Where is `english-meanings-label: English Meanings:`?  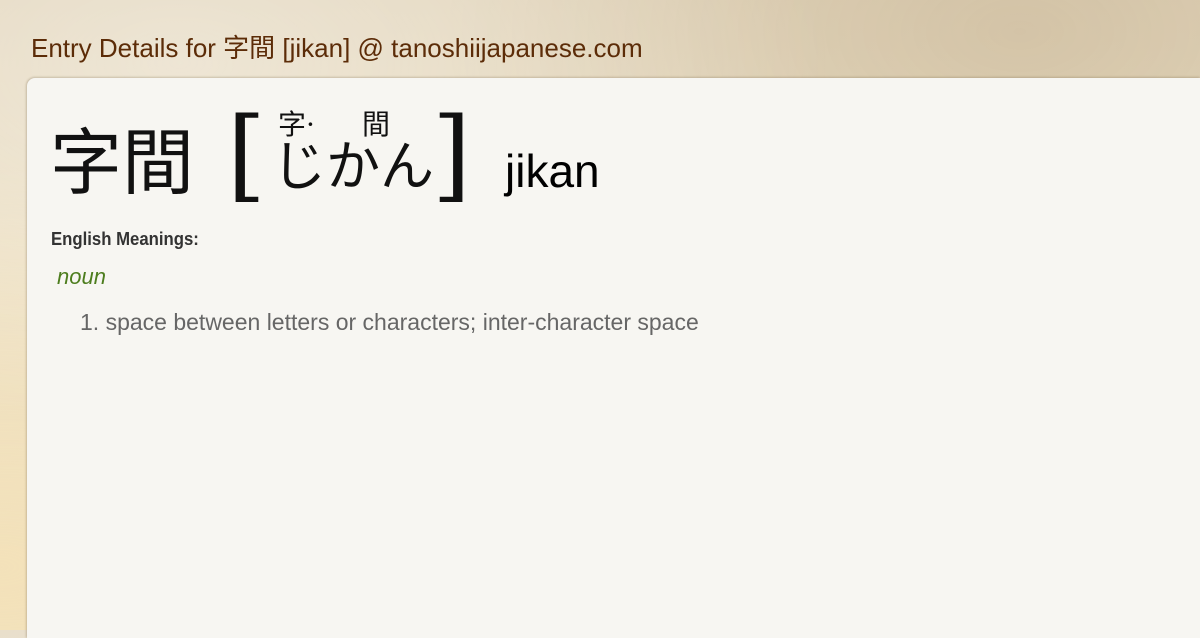 english-meanings-label: English Meanings: is located at coordinates (125, 239).